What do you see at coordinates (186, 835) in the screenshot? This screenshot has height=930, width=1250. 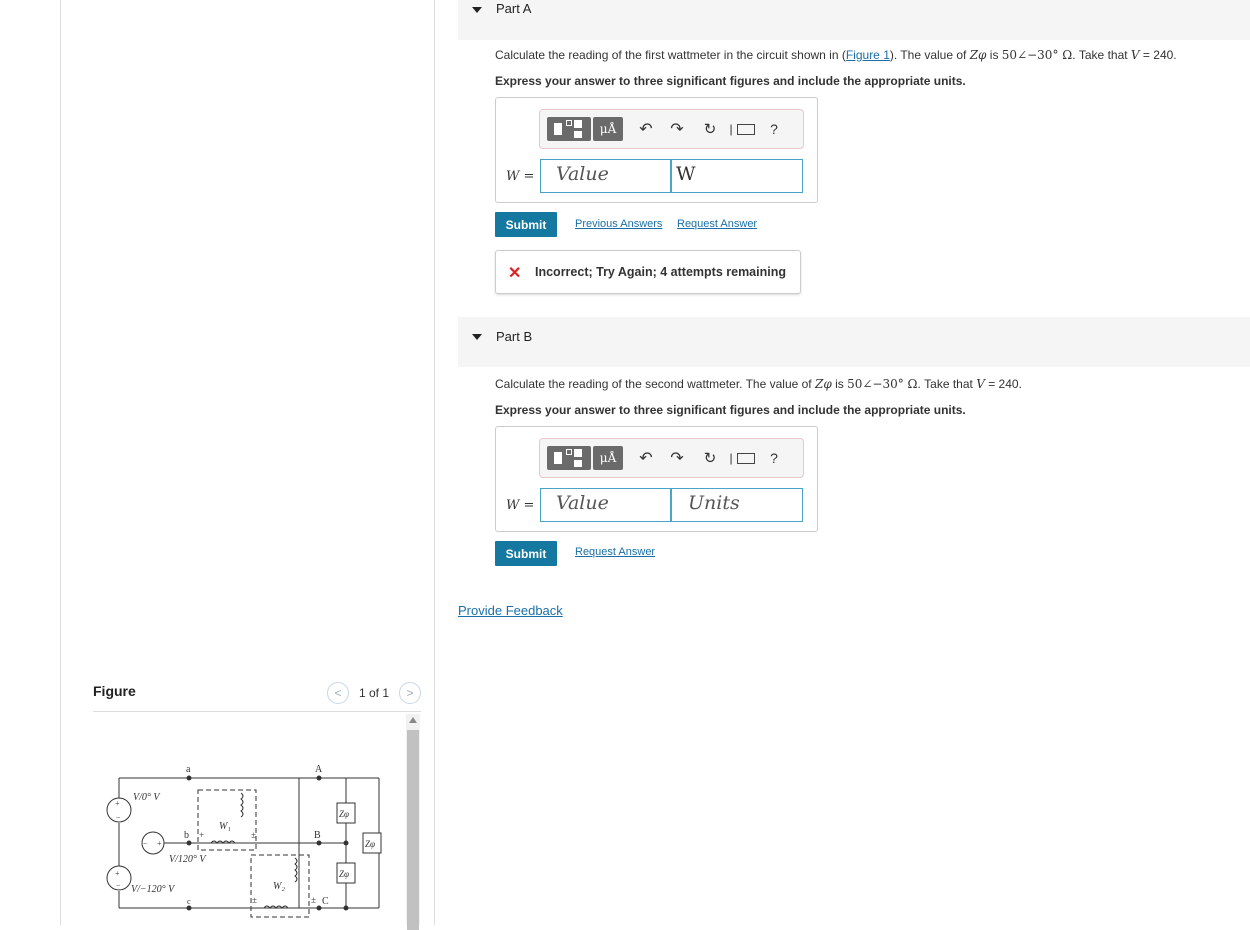 I see `node-b-label: b` at bounding box center [186, 835].